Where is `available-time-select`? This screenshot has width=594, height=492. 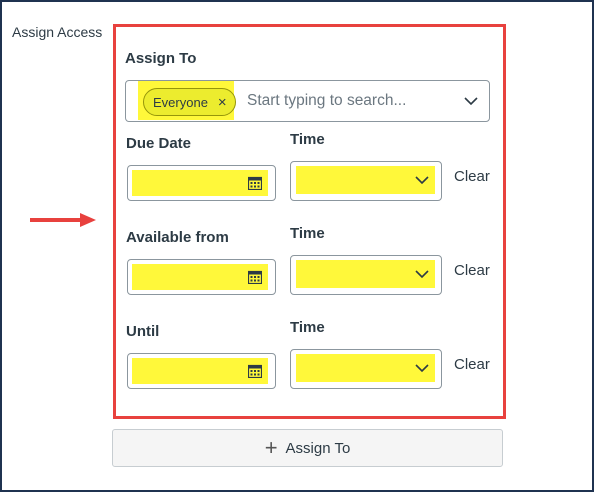
available-time-select is located at coordinates (366, 275).